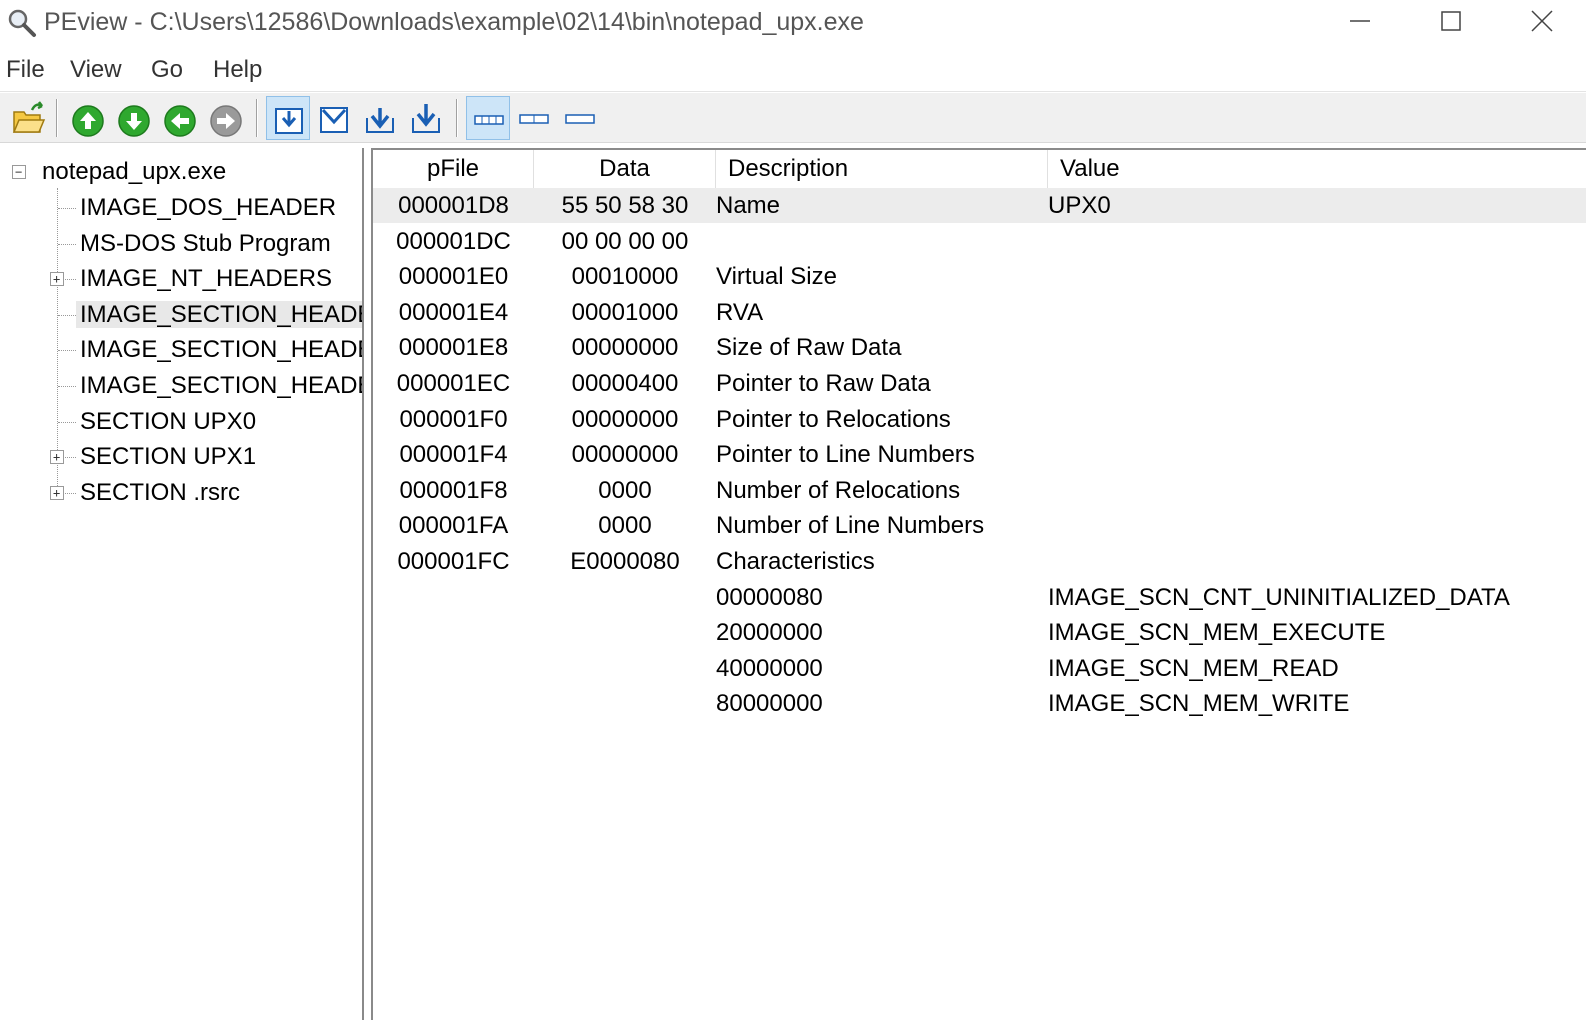  What do you see at coordinates (625, 205) in the screenshot?
I see `cell-data: 55 50 58 30` at bounding box center [625, 205].